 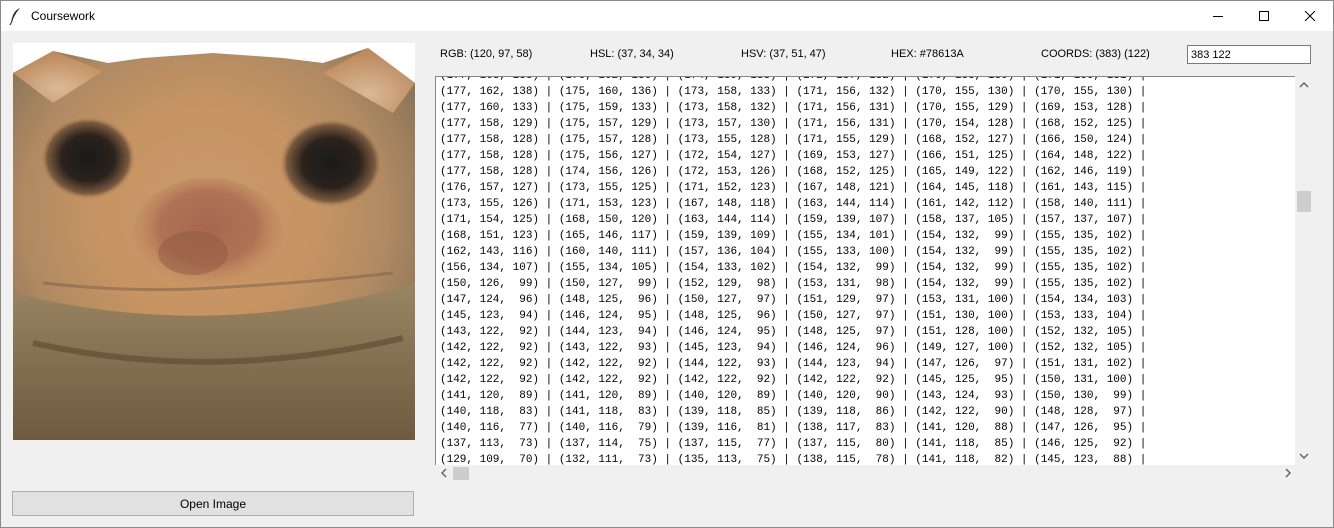 What do you see at coordinates (1249, 54) in the screenshot?
I see `coordinate-input` at bounding box center [1249, 54].